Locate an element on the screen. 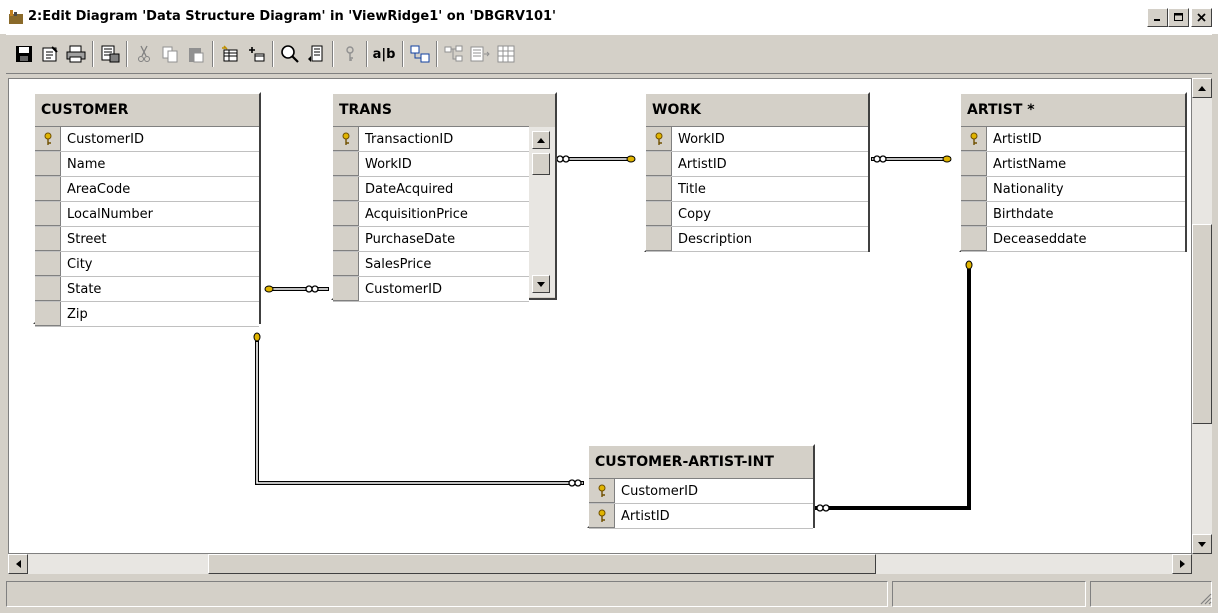 The height and width of the screenshot is (613, 1218). table-scrollbar is located at coordinates (542, 212).